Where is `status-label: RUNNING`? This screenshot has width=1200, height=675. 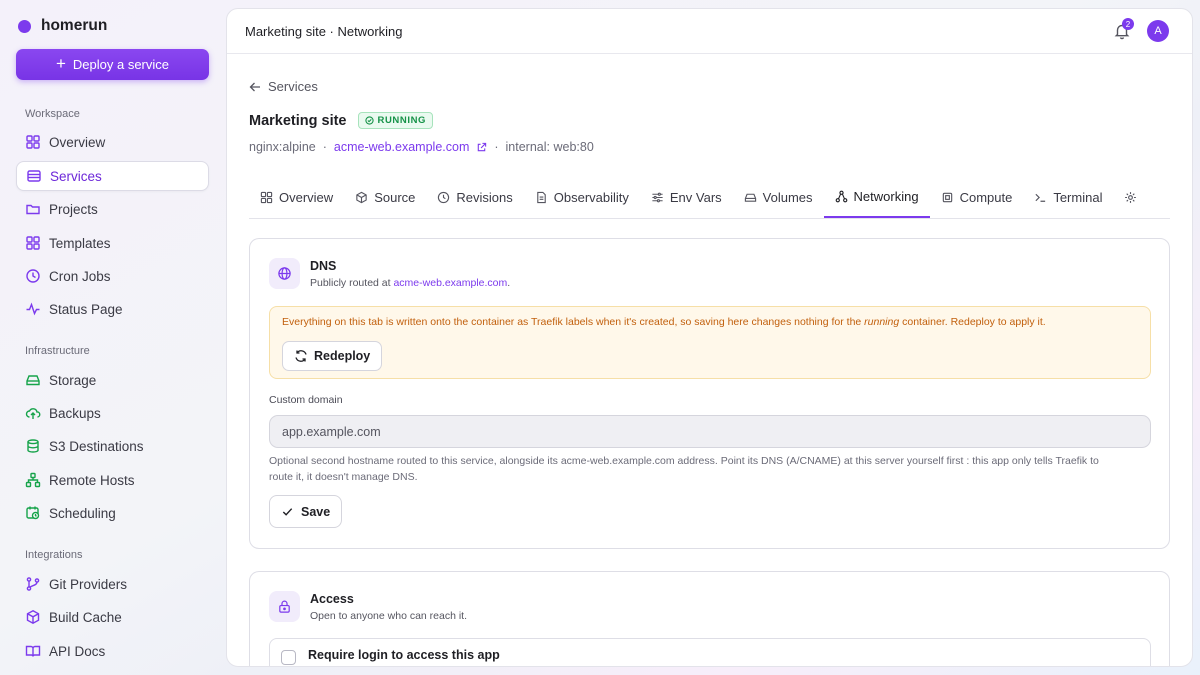
status-label: RUNNING is located at coordinates (402, 120).